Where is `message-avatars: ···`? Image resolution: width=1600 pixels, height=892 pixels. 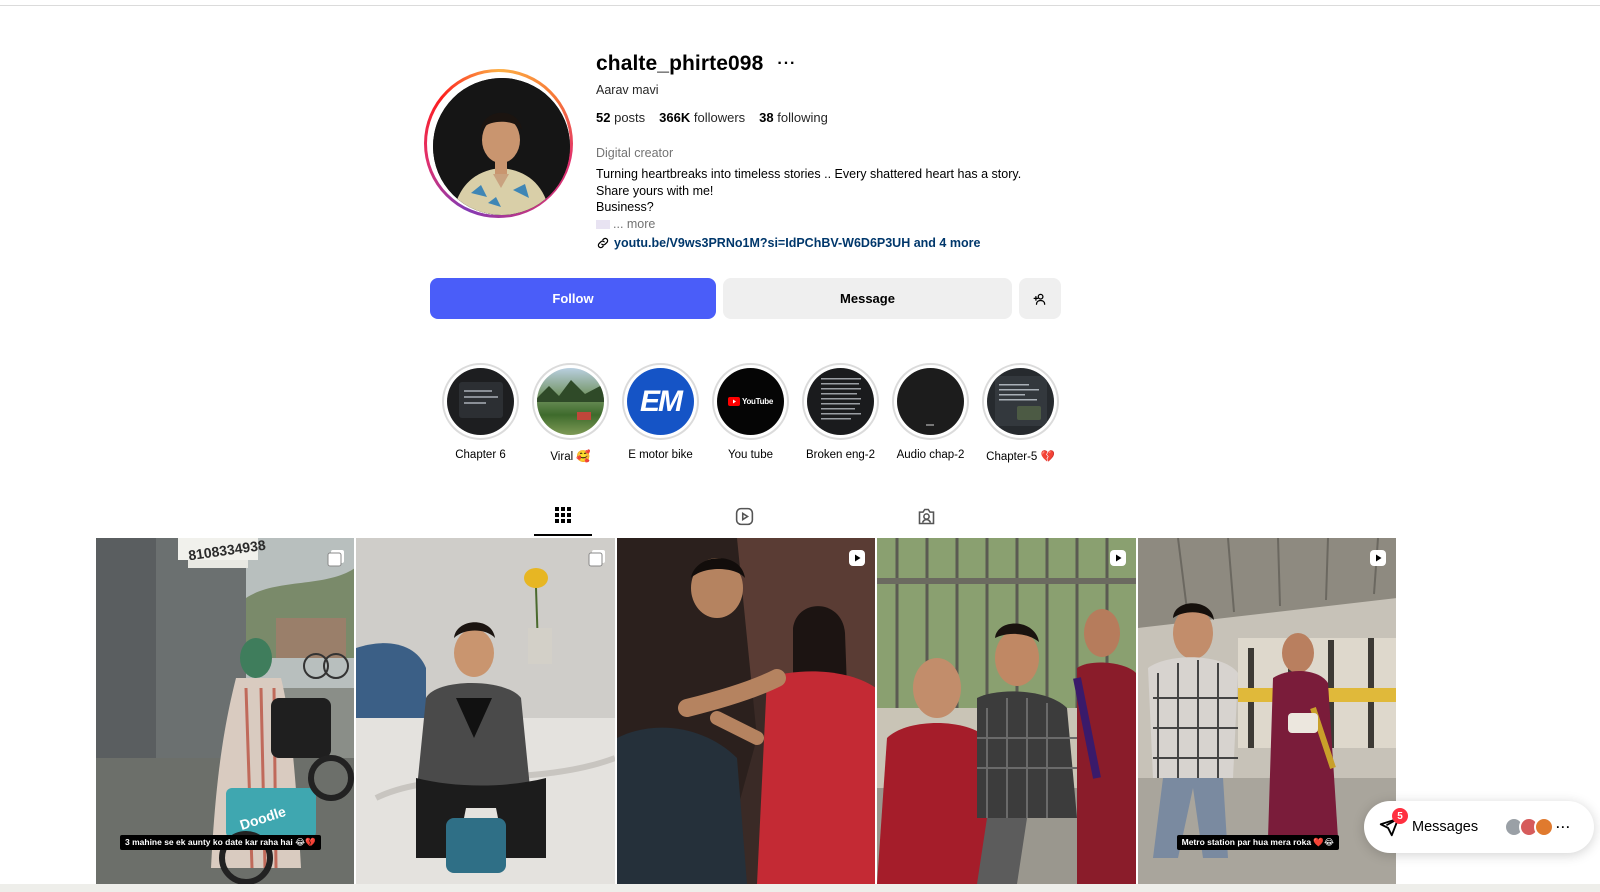
message-avatars: ··· is located at coordinates (1537, 827).